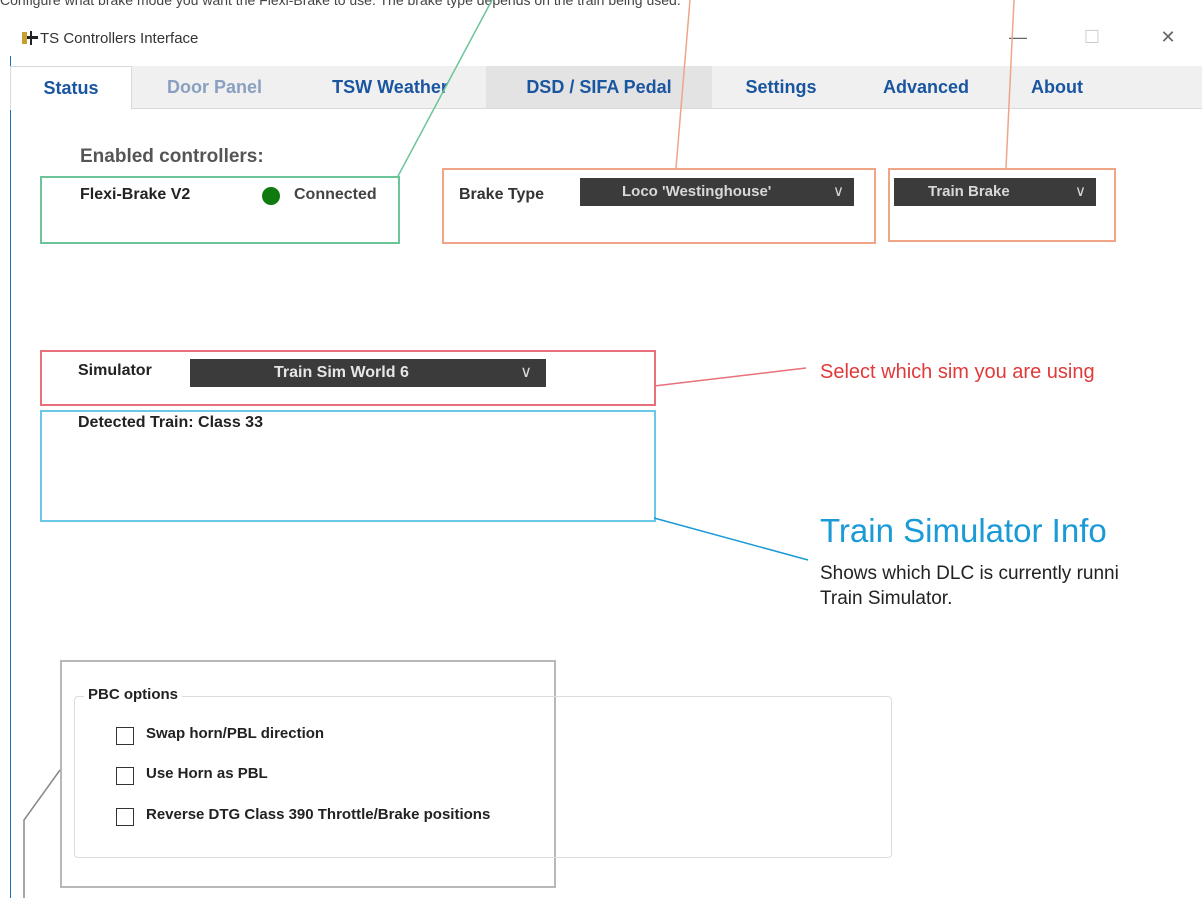 The height and width of the screenshot is (898, 1202). What do you see at coordinates (731, 539) in the screenshot?
I see `info-callout-line` at bounding box center [731, 539].